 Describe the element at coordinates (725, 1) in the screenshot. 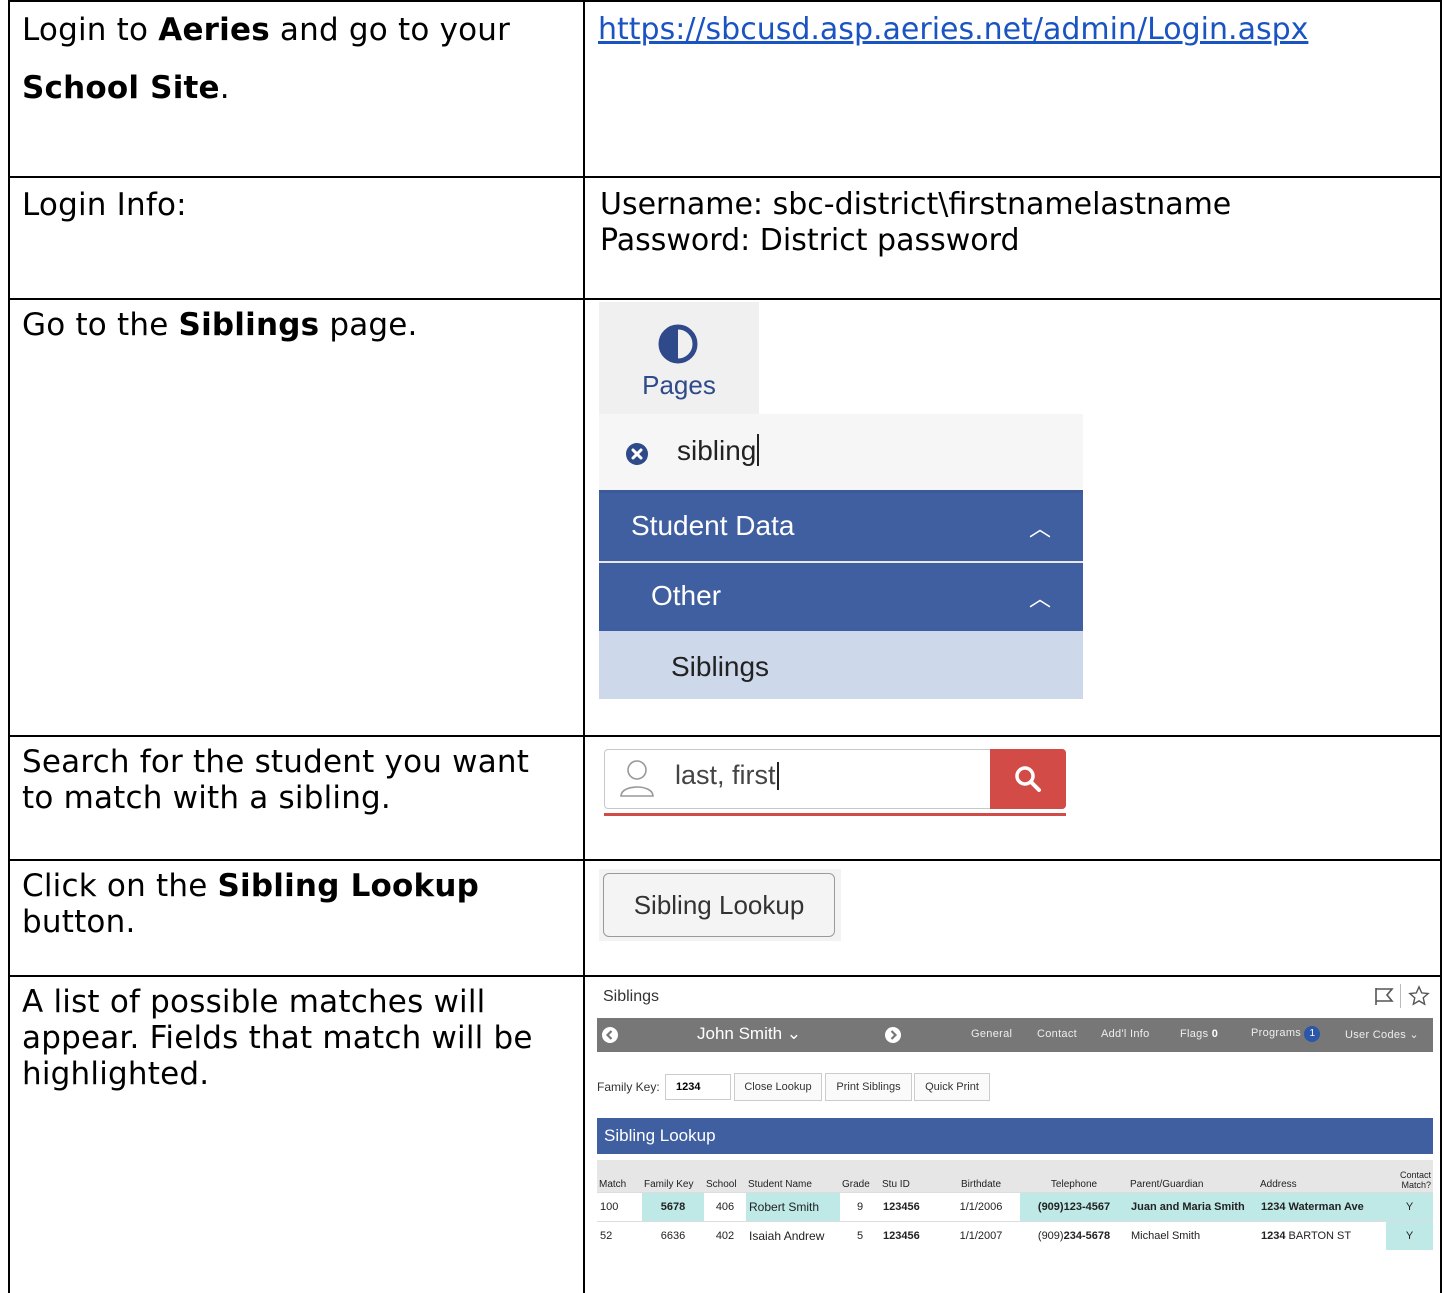

I see `table-border-top` at that location.